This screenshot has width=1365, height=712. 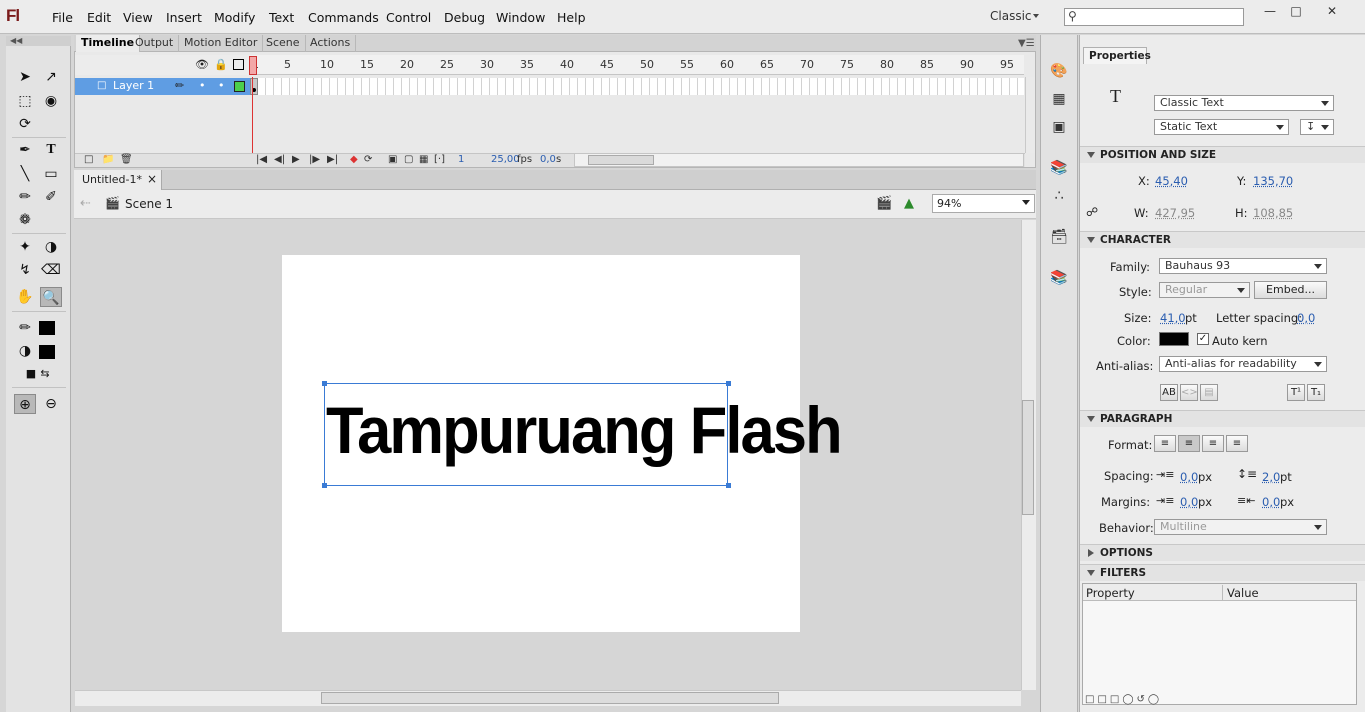 What do you see at coordinates (234, 17) in the screenshot?
I see `menu-modify: Modify` at bounding box center [234, 17].